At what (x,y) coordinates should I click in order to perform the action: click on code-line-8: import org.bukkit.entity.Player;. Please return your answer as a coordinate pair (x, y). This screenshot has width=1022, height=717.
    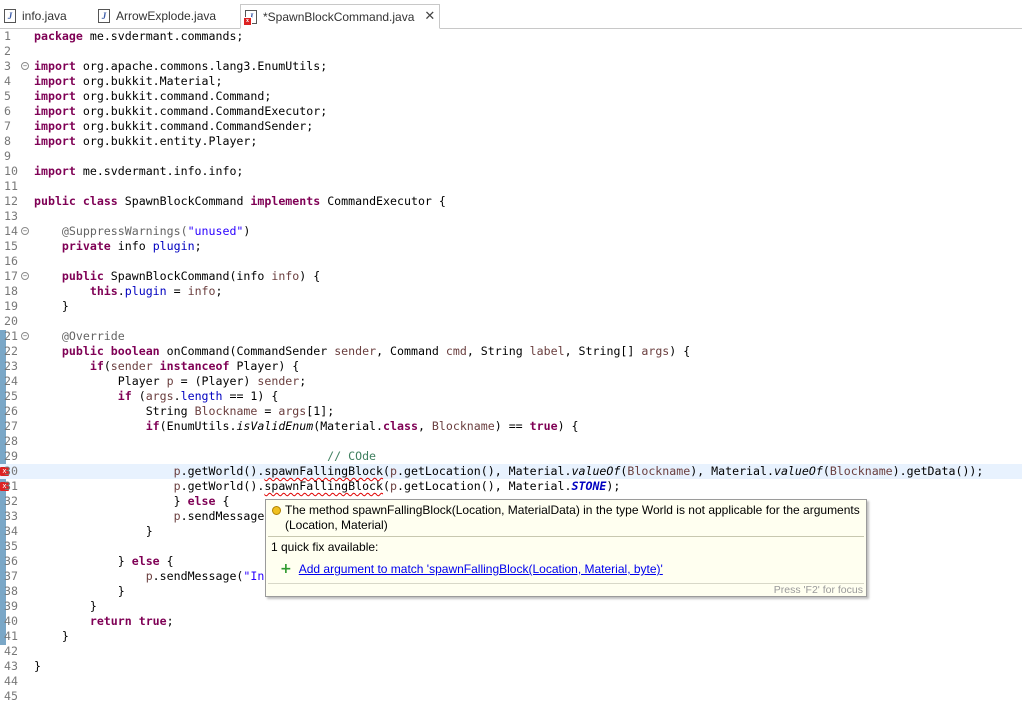
    Looking at the image, I should click on (146, 141).